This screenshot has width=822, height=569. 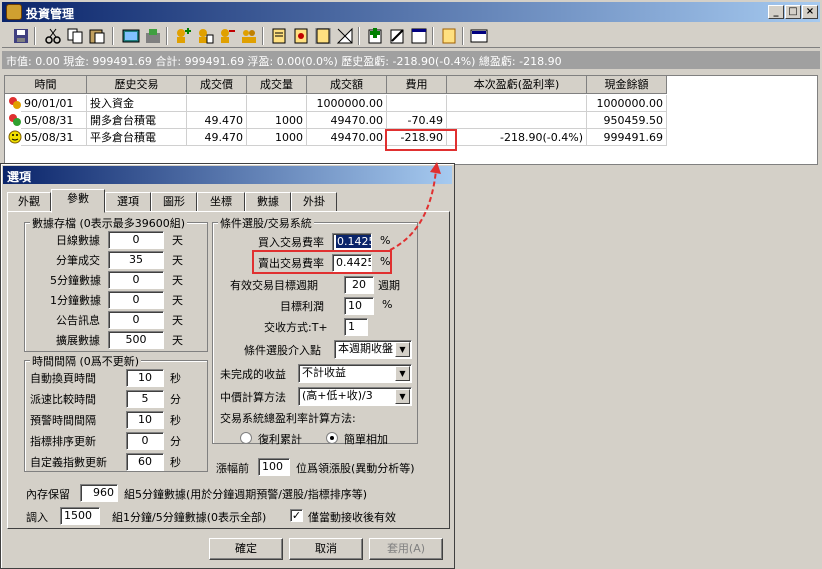 I want to click on ok-button: 確定, so click(x=246, y=549).